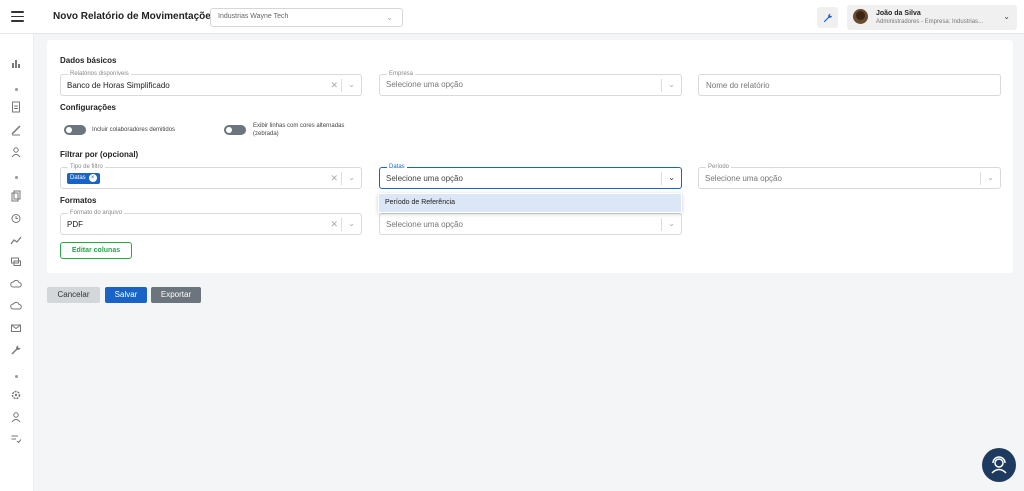  What do you see at coordinates (299, 126) in the screenshot?
I see `zebra-label-line1: Exibir linhas com cores alternadas` at bounding box center [299, 126].